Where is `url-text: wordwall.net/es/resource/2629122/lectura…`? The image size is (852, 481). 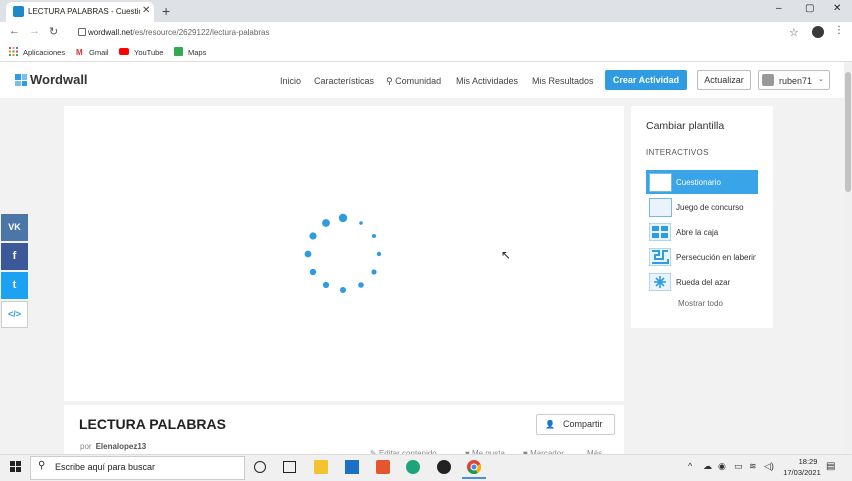 url-text: wordwall.net/es/resource/2629122/lectura… is located at coordinates (178, 32).